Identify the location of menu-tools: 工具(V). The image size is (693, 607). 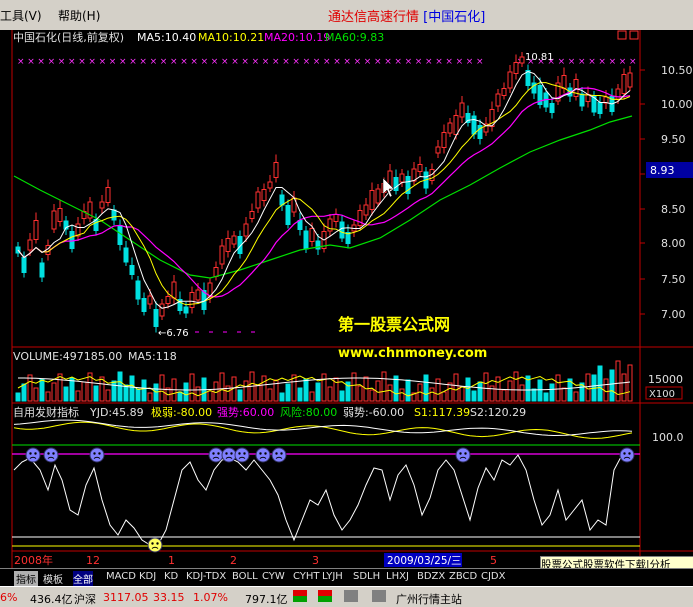
(21, 15).